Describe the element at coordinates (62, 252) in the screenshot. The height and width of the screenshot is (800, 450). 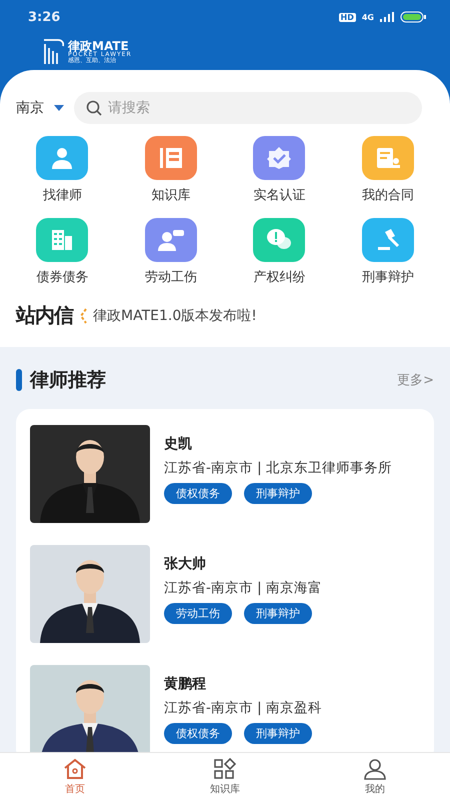
I see `service-shortcut: 债券债务` at that location.